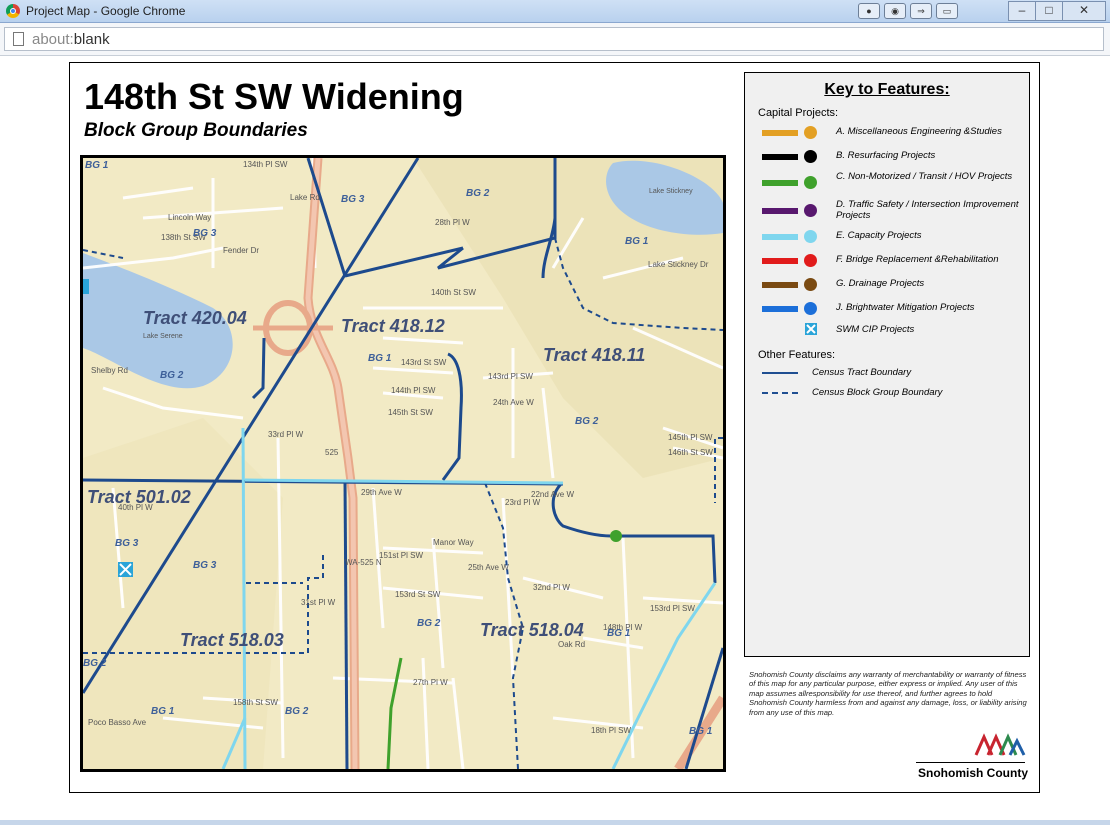 The image size is (1110, 825). Describe the element at coordinates (139, 497) in the screenshot. I see `tract-label: Tract 501.02` at that location.